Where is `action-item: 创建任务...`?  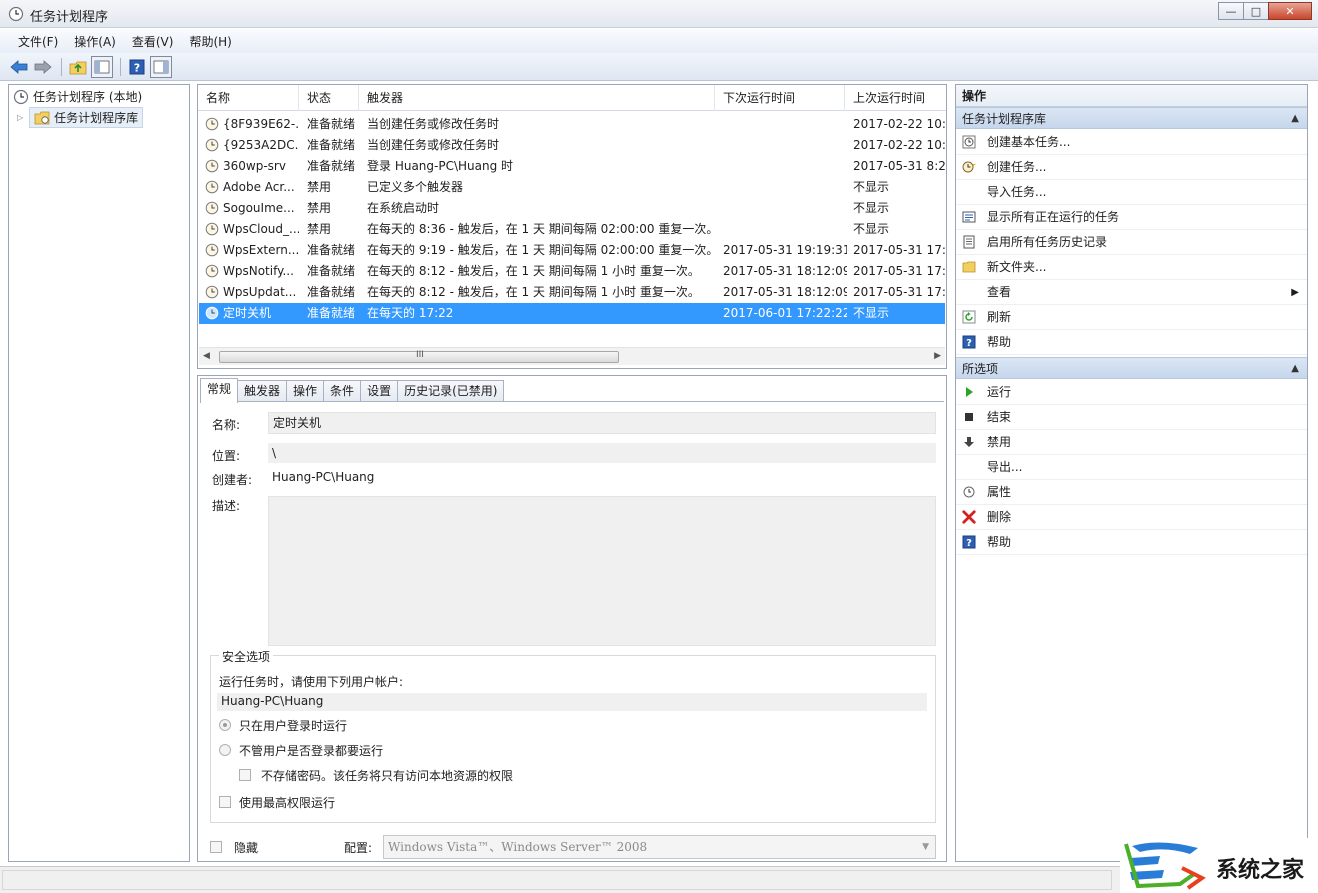 action-item: 创建任务... is located at coordinates (1131, 167).